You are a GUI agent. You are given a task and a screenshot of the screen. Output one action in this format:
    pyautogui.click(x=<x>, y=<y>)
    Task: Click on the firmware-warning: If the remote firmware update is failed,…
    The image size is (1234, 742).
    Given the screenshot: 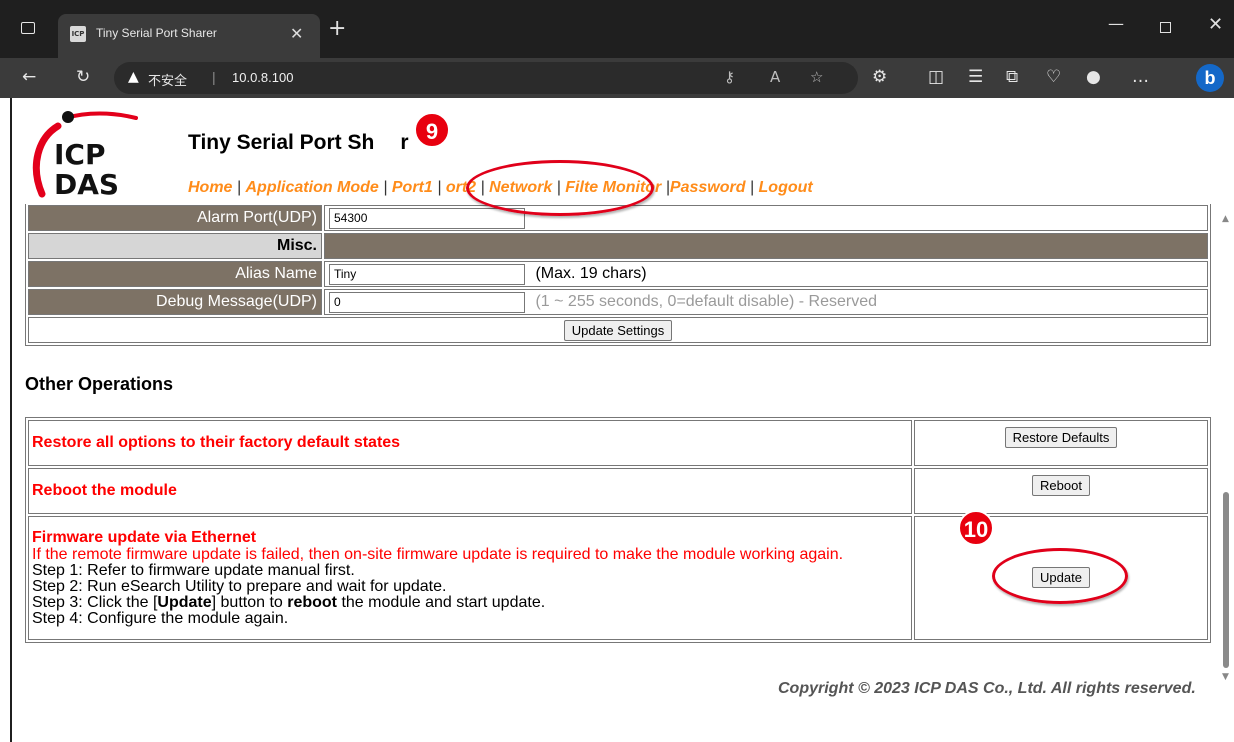 What is the action you would take?
    pyautogui.click(x=438, y=554)
    